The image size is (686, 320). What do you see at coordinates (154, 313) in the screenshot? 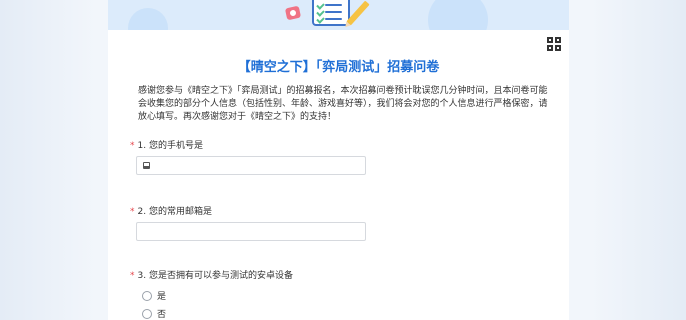
I see `radio-option-no: 否` at bounding box center [154, 313].